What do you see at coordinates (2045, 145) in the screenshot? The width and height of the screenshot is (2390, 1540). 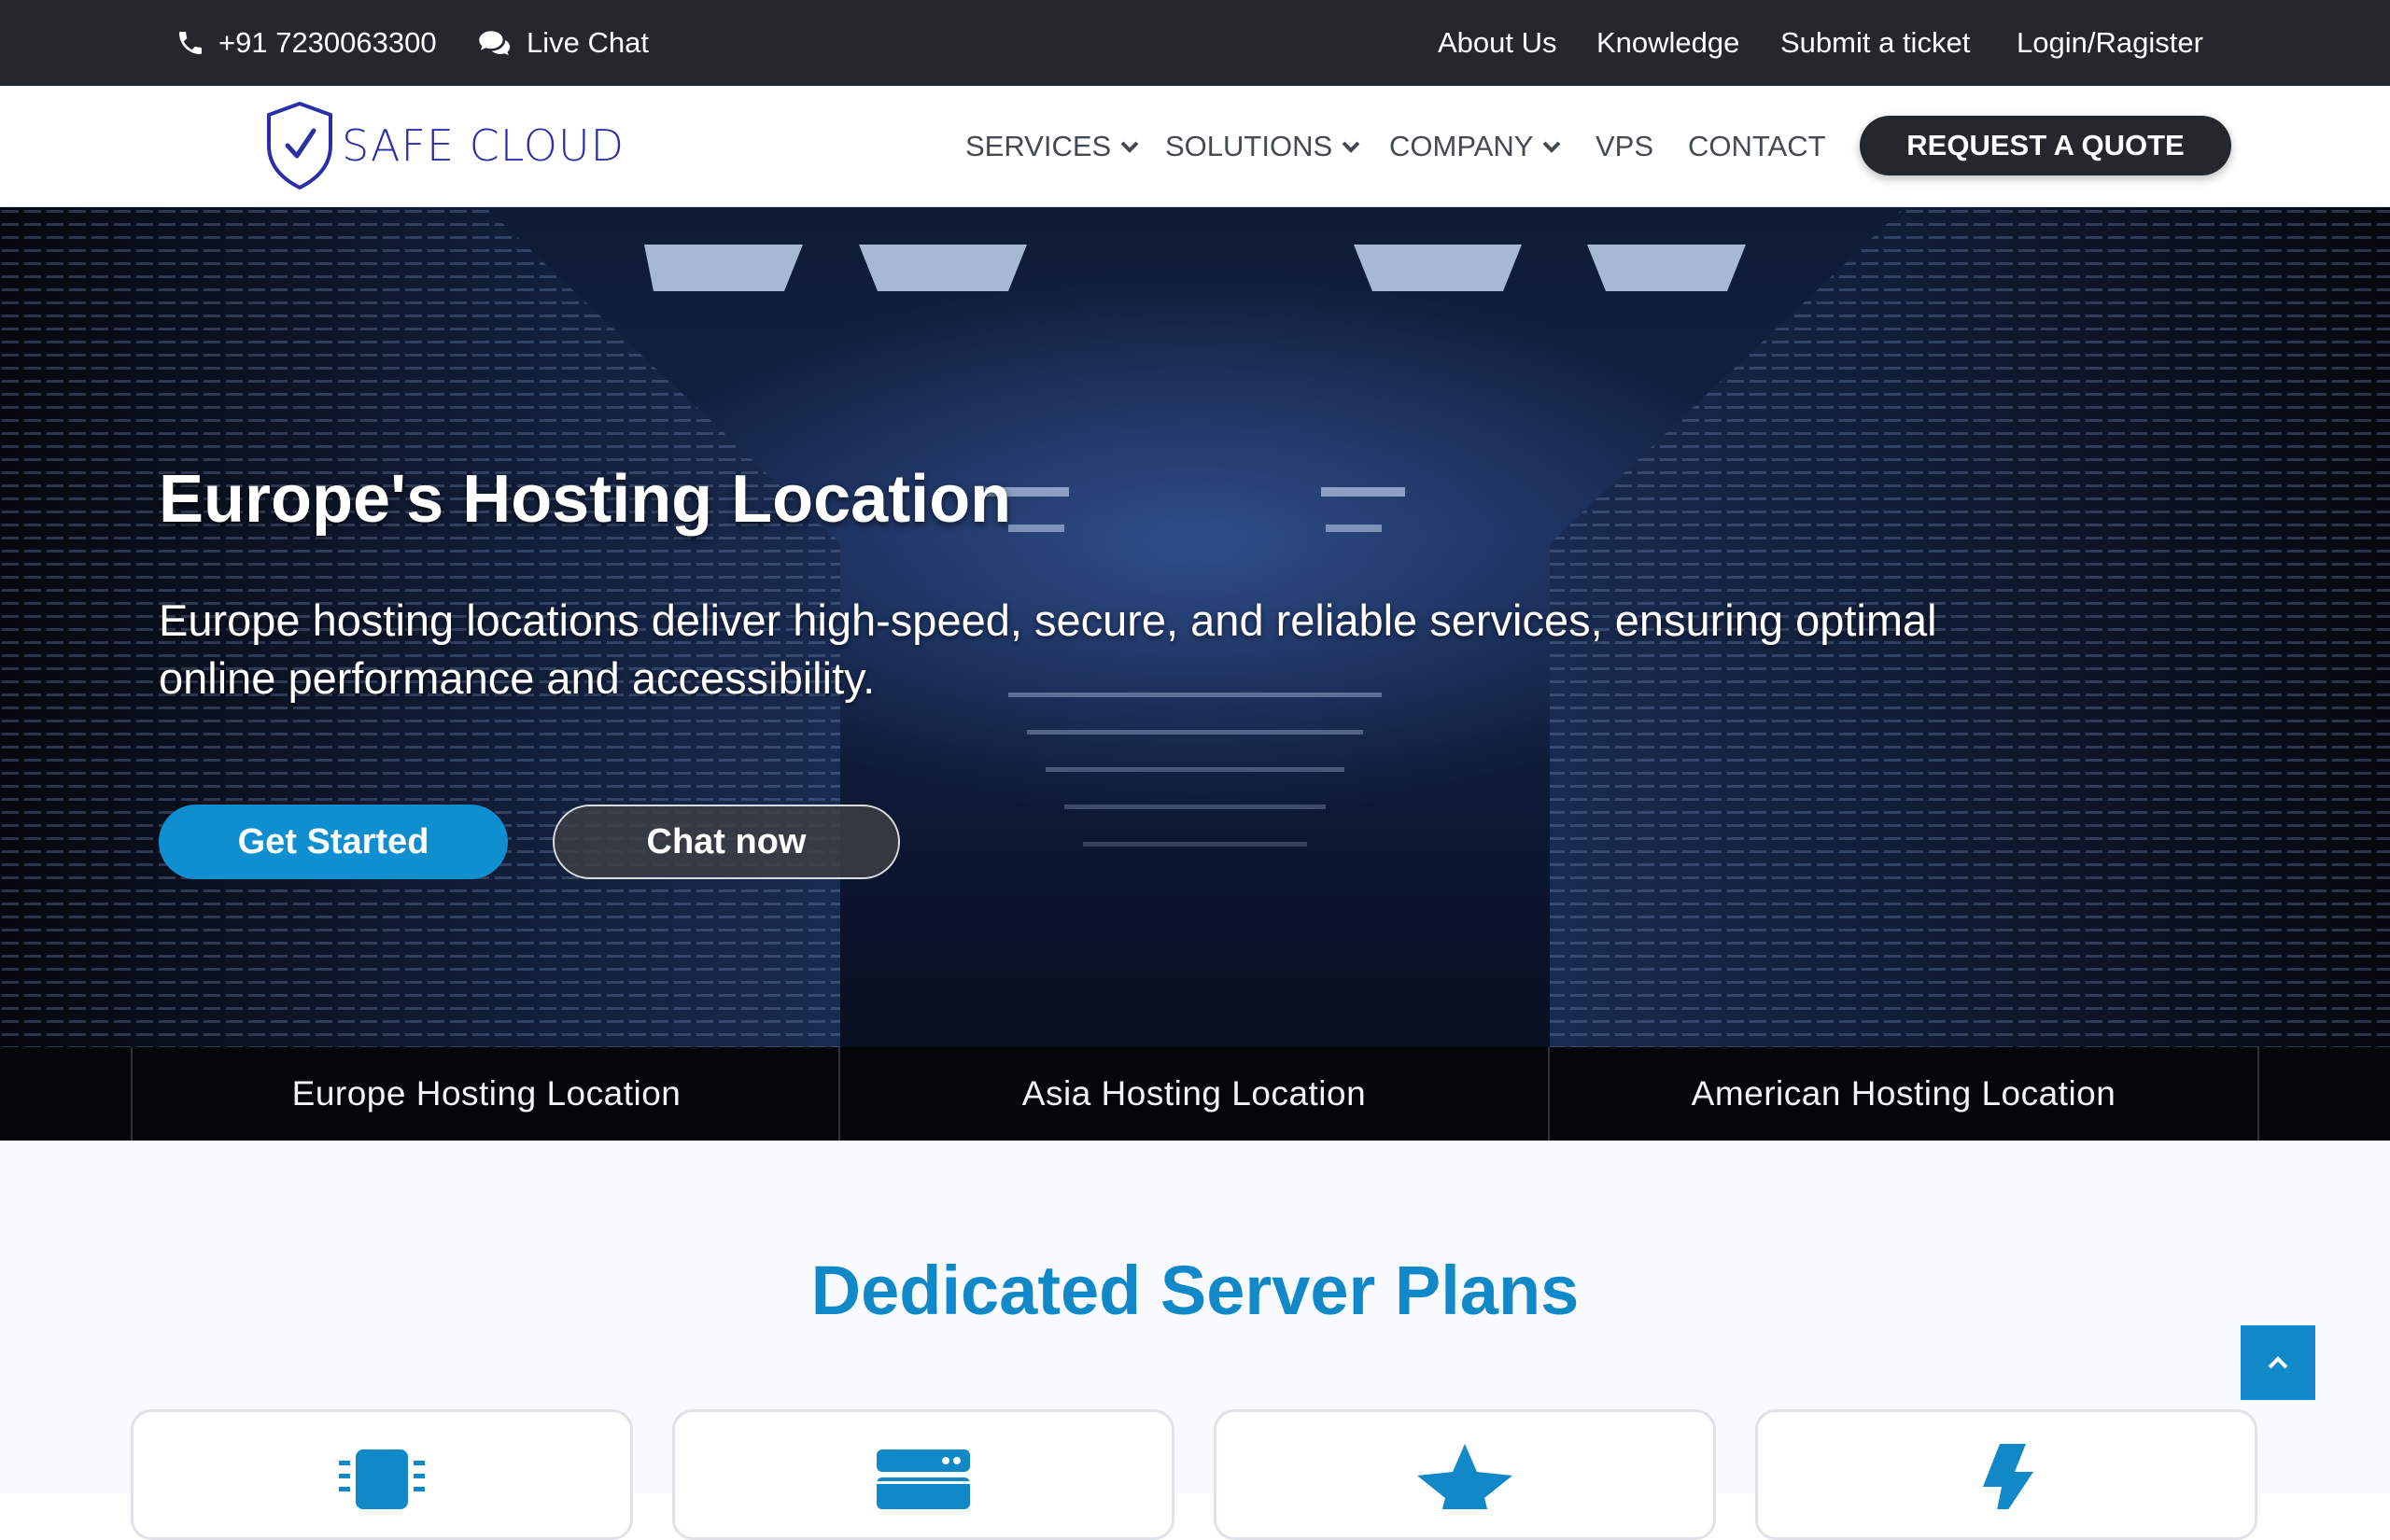 I see `request-quote-button: REQUEST A QUOTE` at bounding box center [2045, 145].